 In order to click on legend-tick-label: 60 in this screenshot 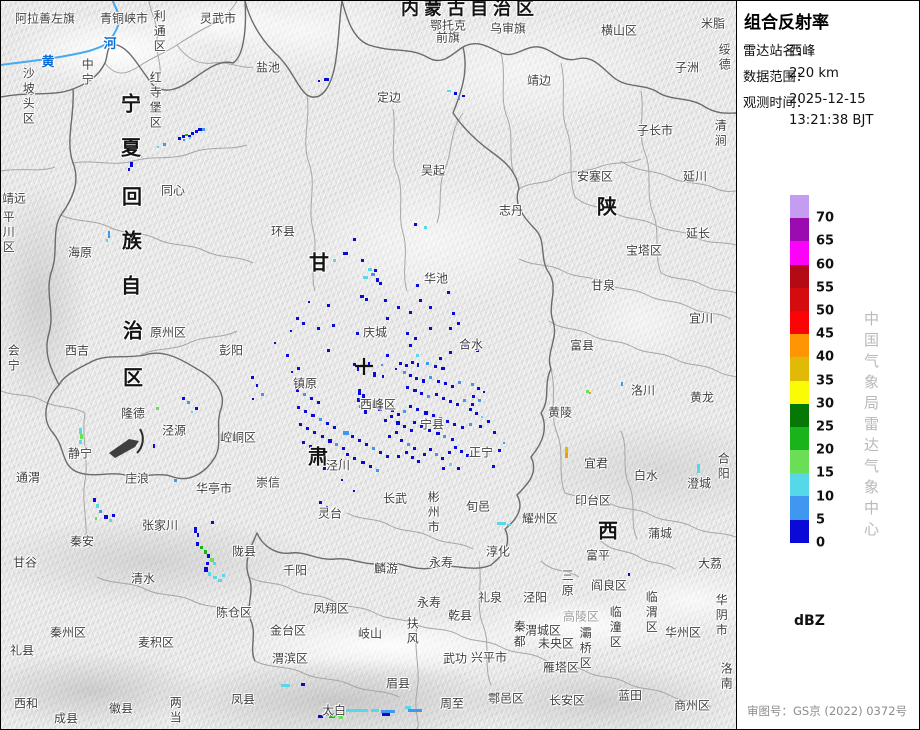, I will do `click(825, 265)`.